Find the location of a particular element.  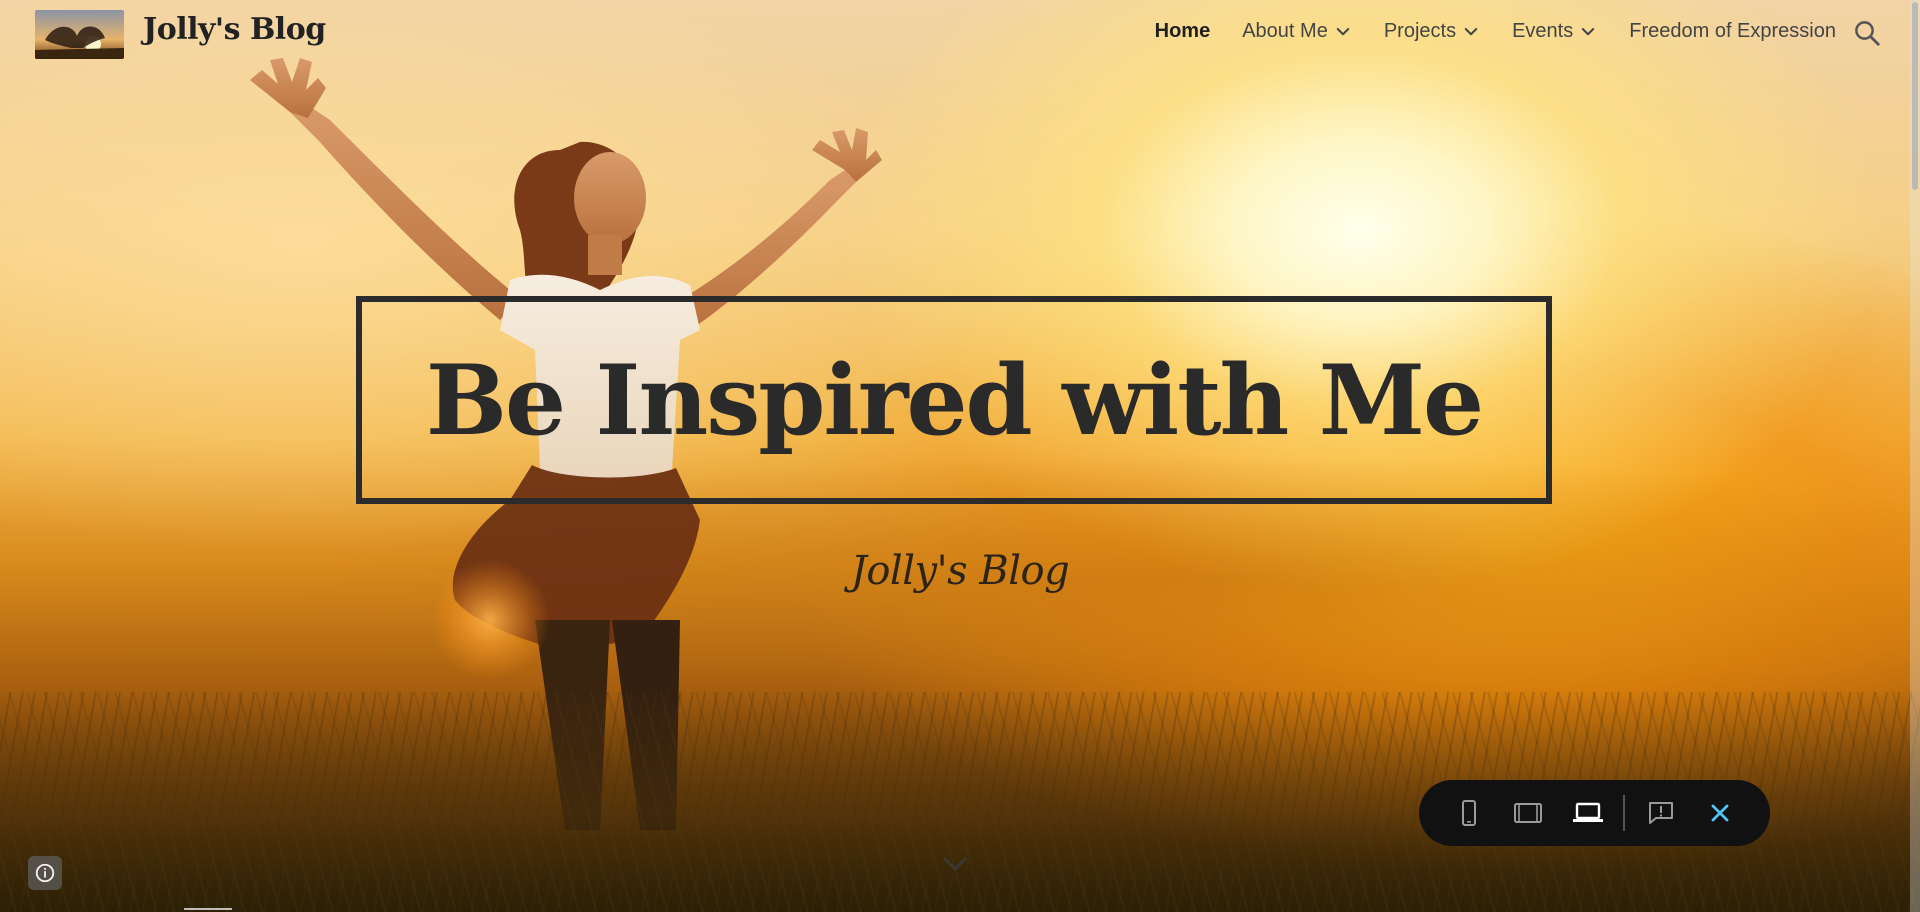

tablet-preview-button is located at coordinates (1527, 813).